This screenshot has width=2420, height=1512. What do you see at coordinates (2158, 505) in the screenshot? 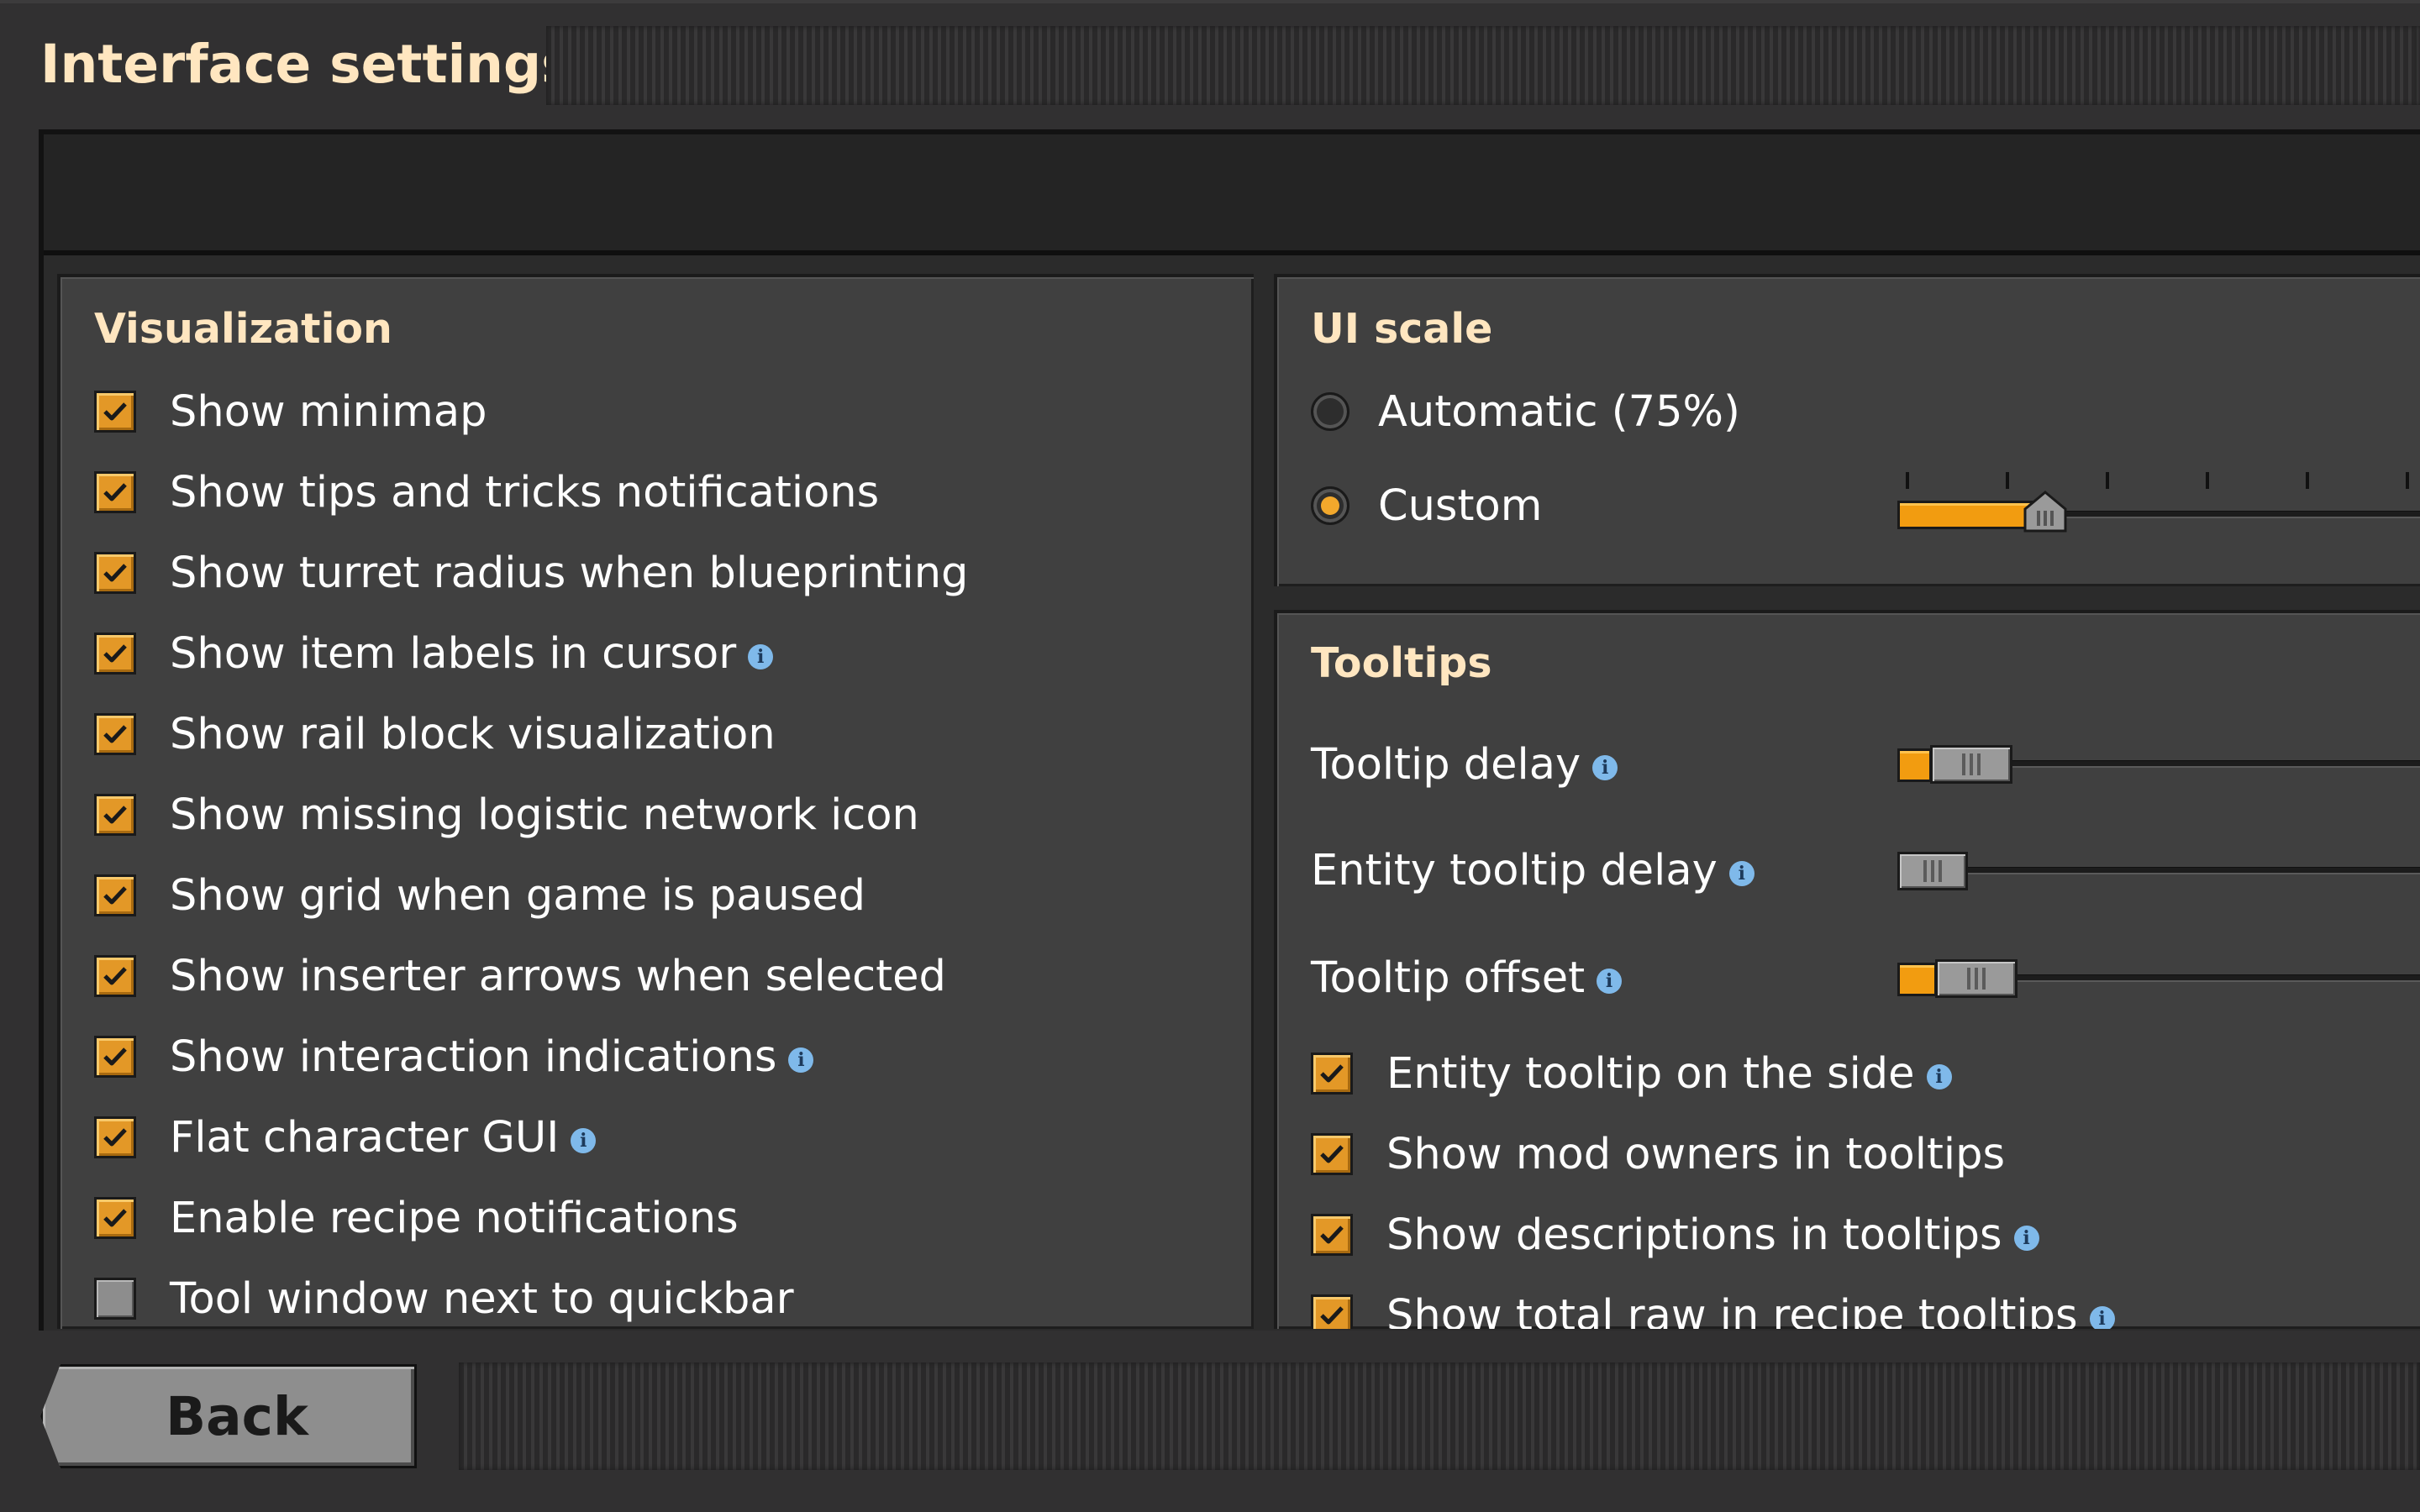
I see `ui-scale-slider` at bounding box center [2158, 505].